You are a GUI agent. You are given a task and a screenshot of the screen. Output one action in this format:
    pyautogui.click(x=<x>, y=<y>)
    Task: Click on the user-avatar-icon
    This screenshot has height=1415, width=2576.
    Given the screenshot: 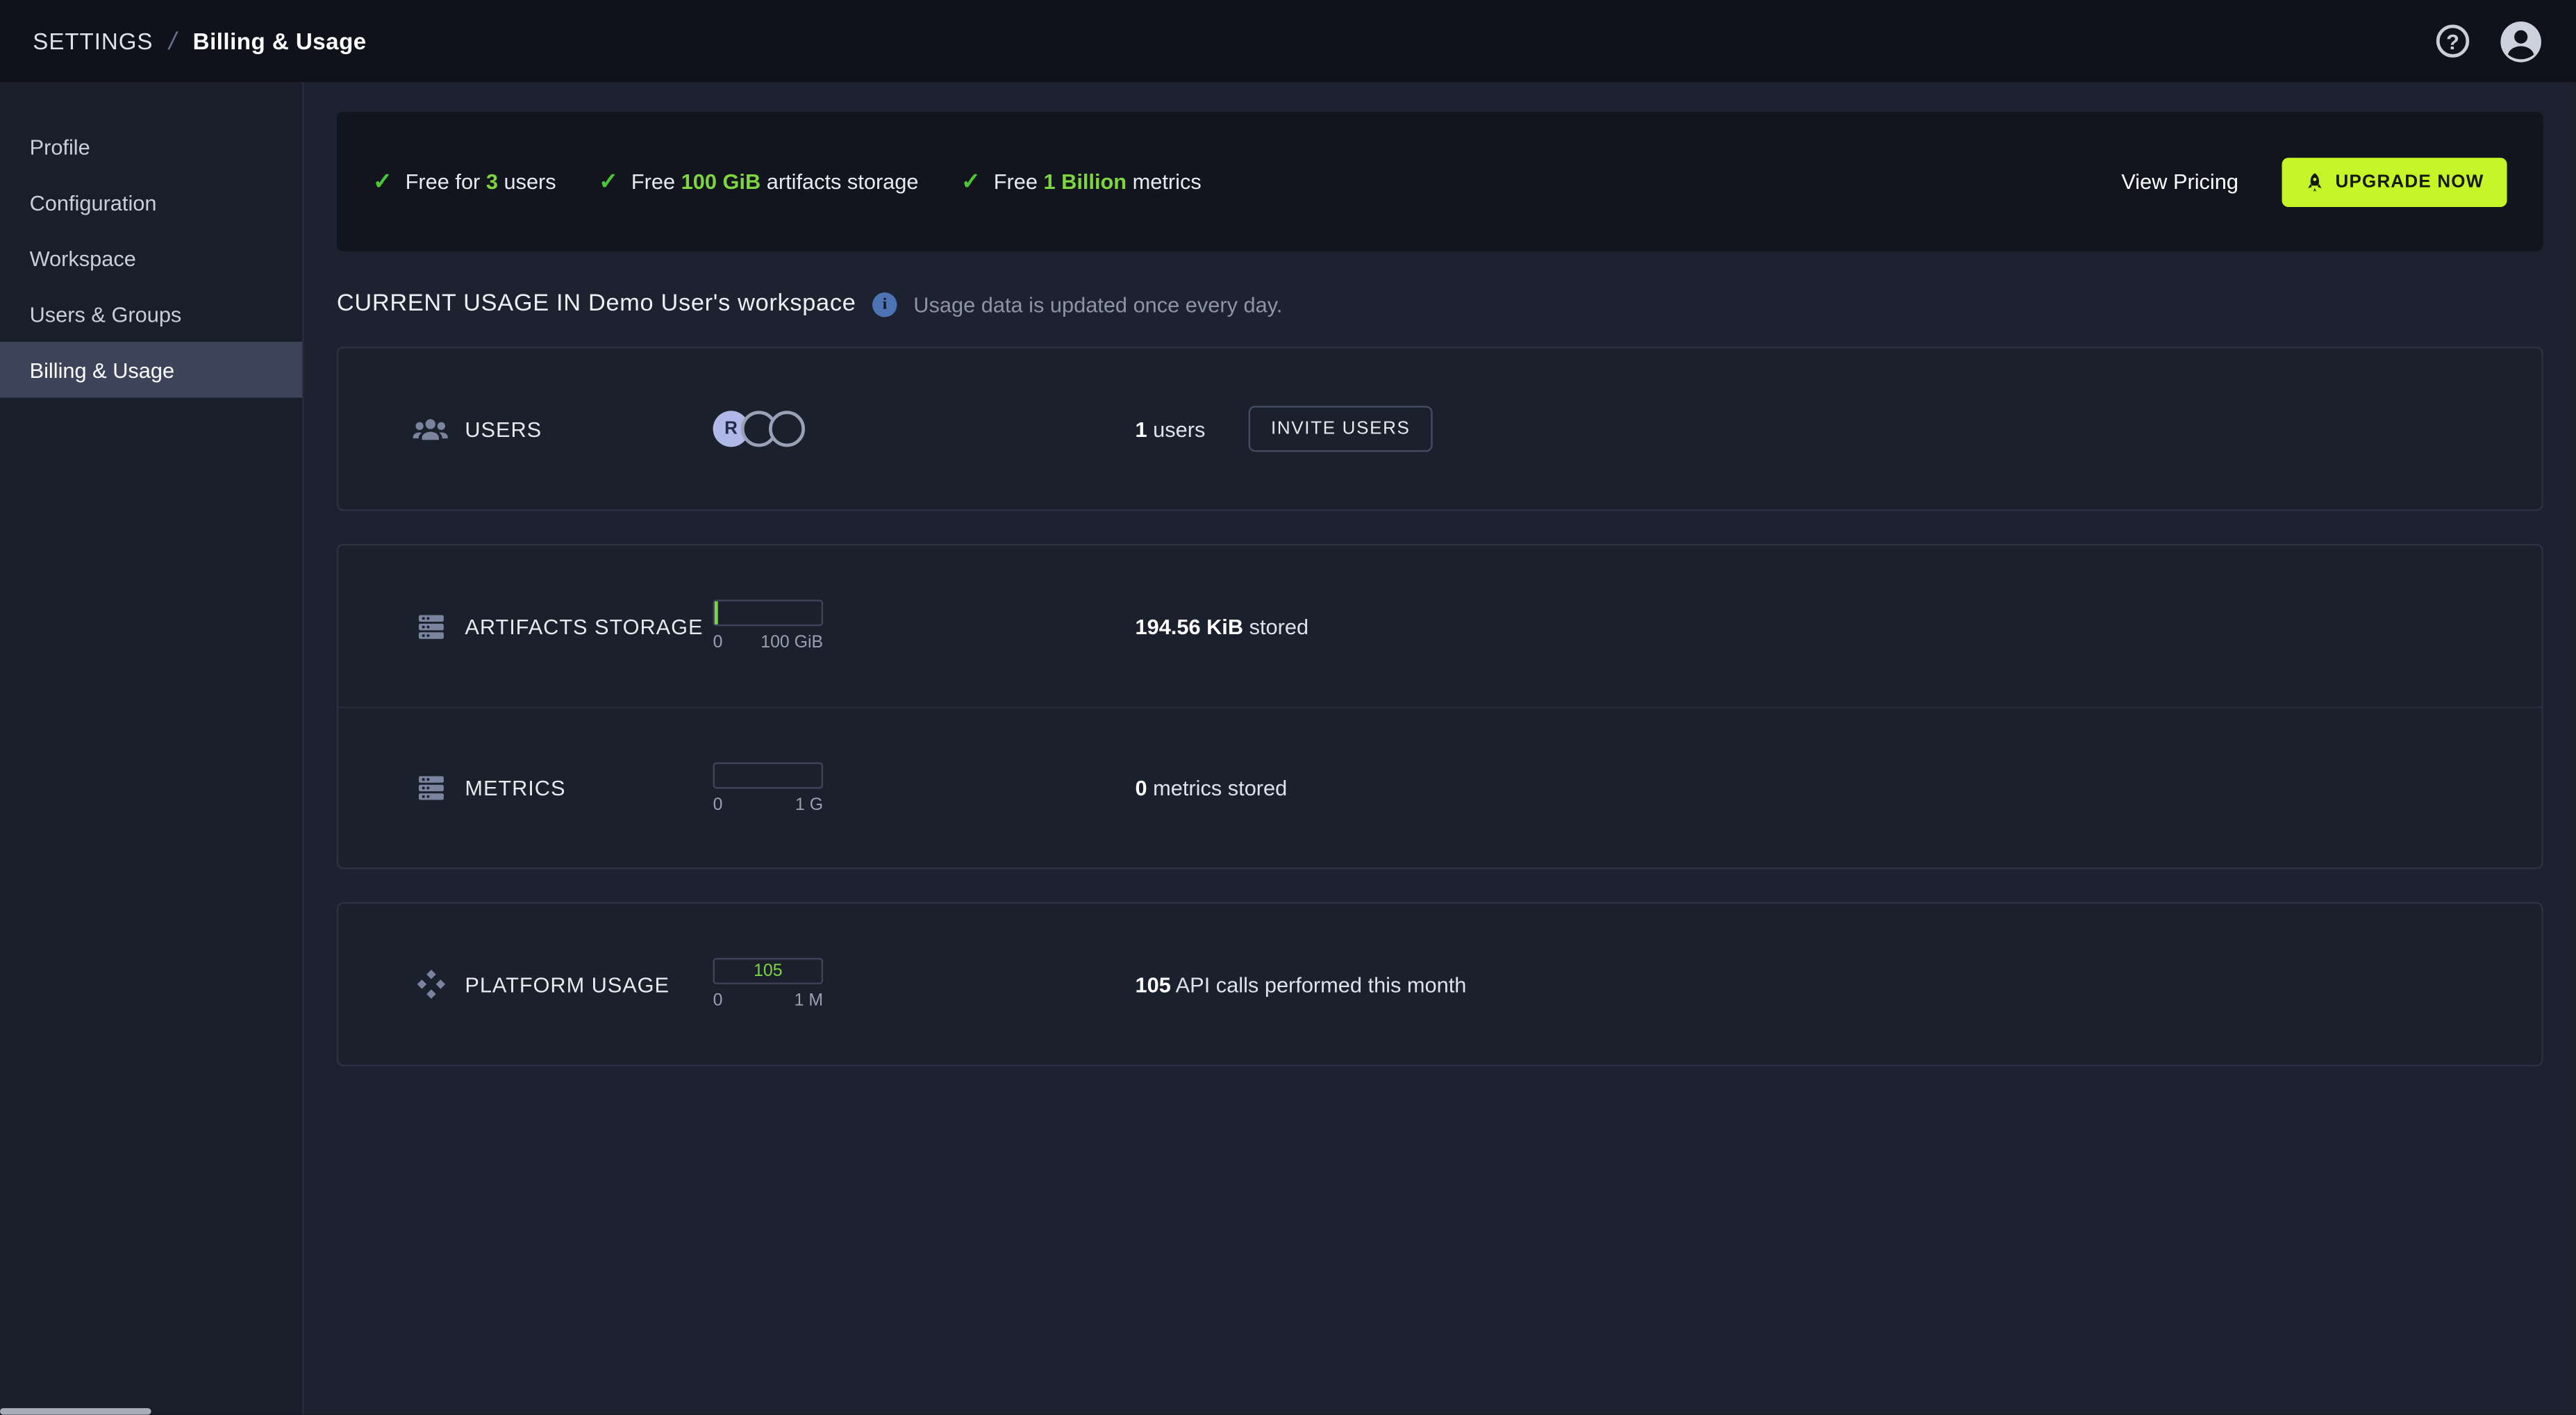 What is the action you would take?
    pyautogui.click(x=2521, y=41)
    